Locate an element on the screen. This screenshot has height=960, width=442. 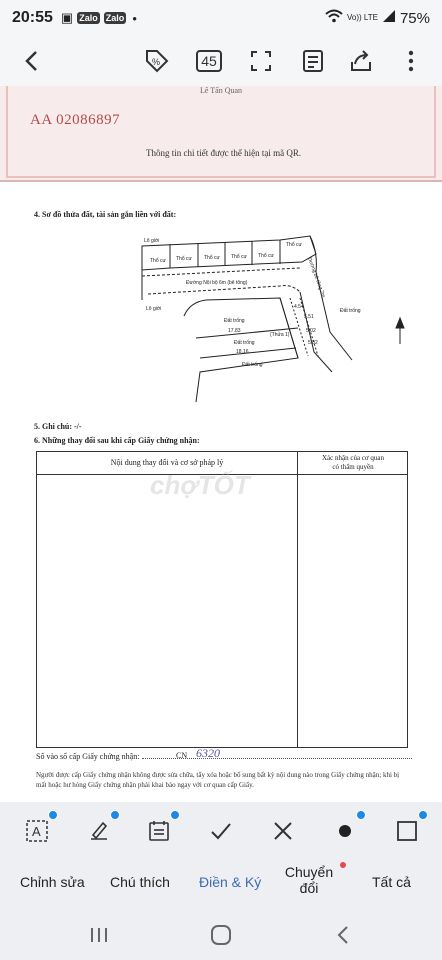
network-indicator: Vo)) LTE is located at coordinates (362, 17).